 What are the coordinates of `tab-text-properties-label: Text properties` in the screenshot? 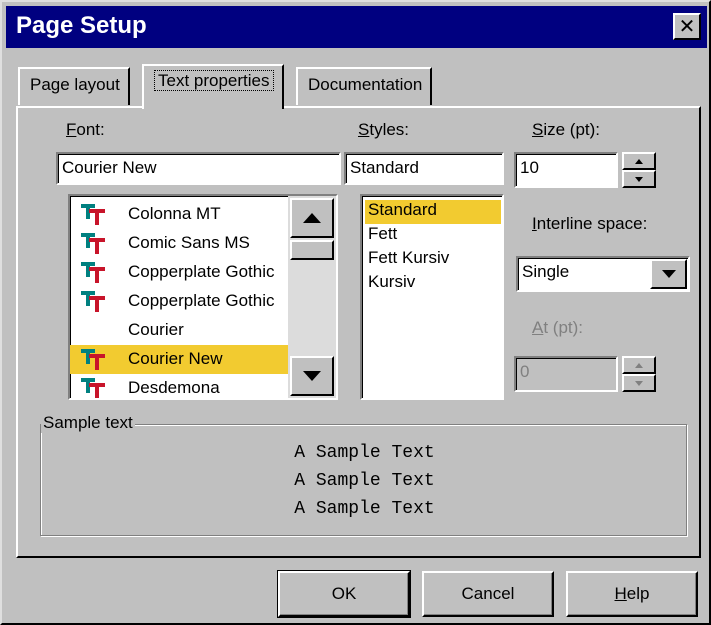 It's located at (214, 80).